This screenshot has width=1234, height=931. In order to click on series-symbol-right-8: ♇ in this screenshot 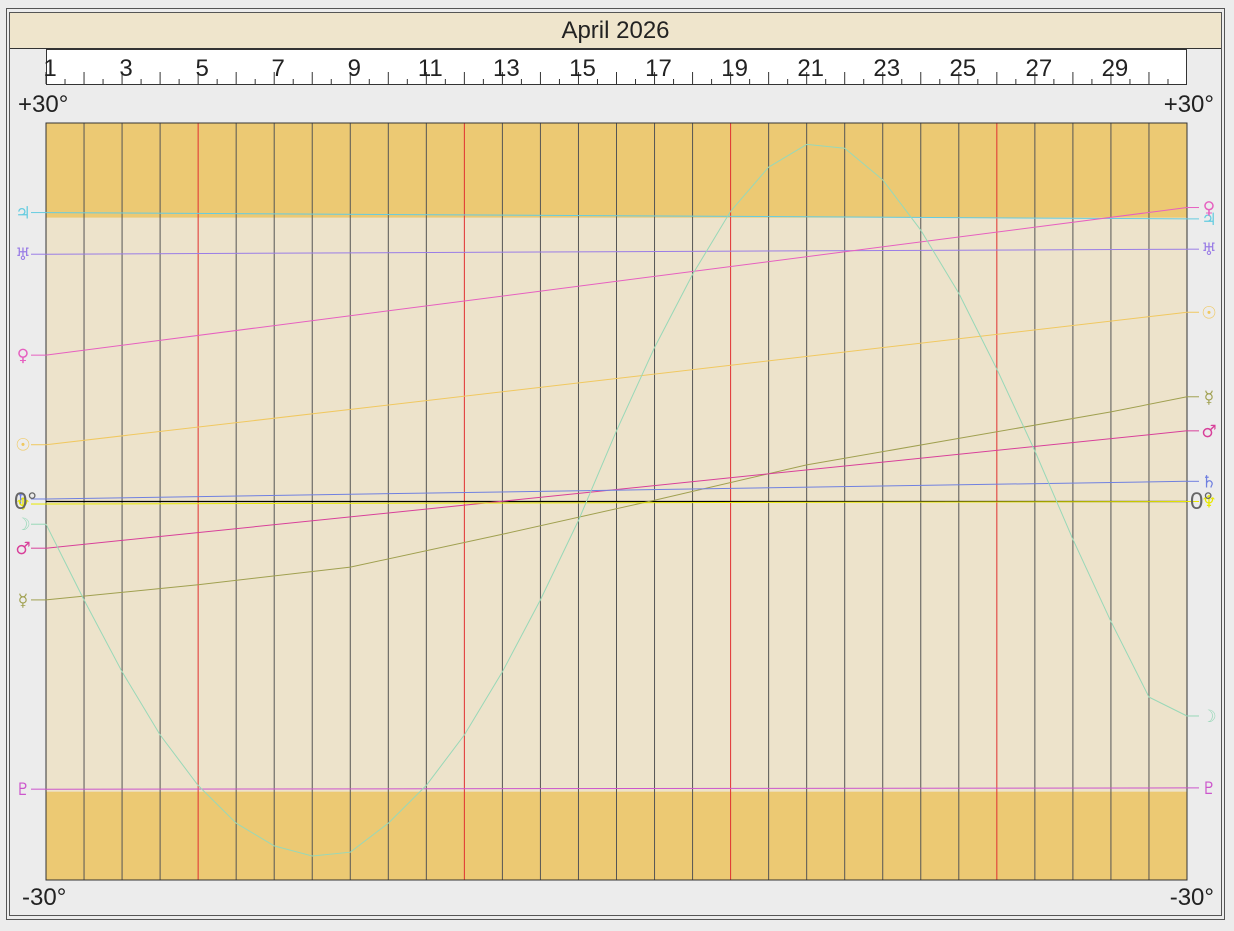, I will do `click(1208, 789)`.